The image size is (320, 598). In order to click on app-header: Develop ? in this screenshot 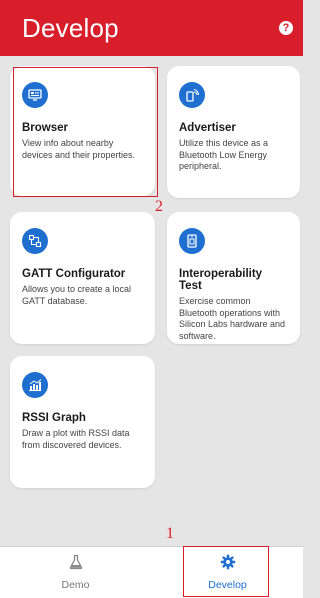, I will do `click(151, 28)`.